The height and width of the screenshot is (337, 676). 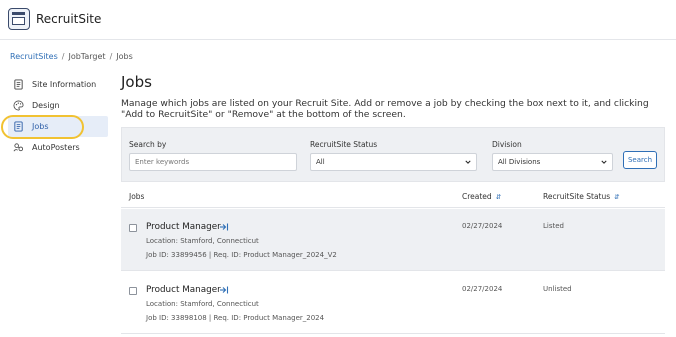 I want to click on header-jobs: Jobs, so click(x=137, y=196).